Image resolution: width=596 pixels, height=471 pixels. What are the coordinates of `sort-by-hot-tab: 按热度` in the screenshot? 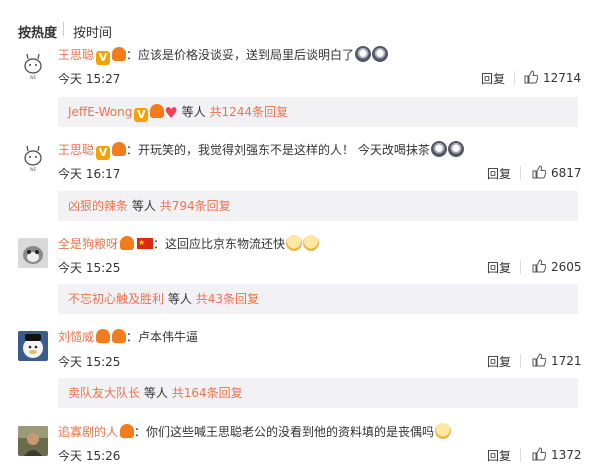 It's located at (37, 31).